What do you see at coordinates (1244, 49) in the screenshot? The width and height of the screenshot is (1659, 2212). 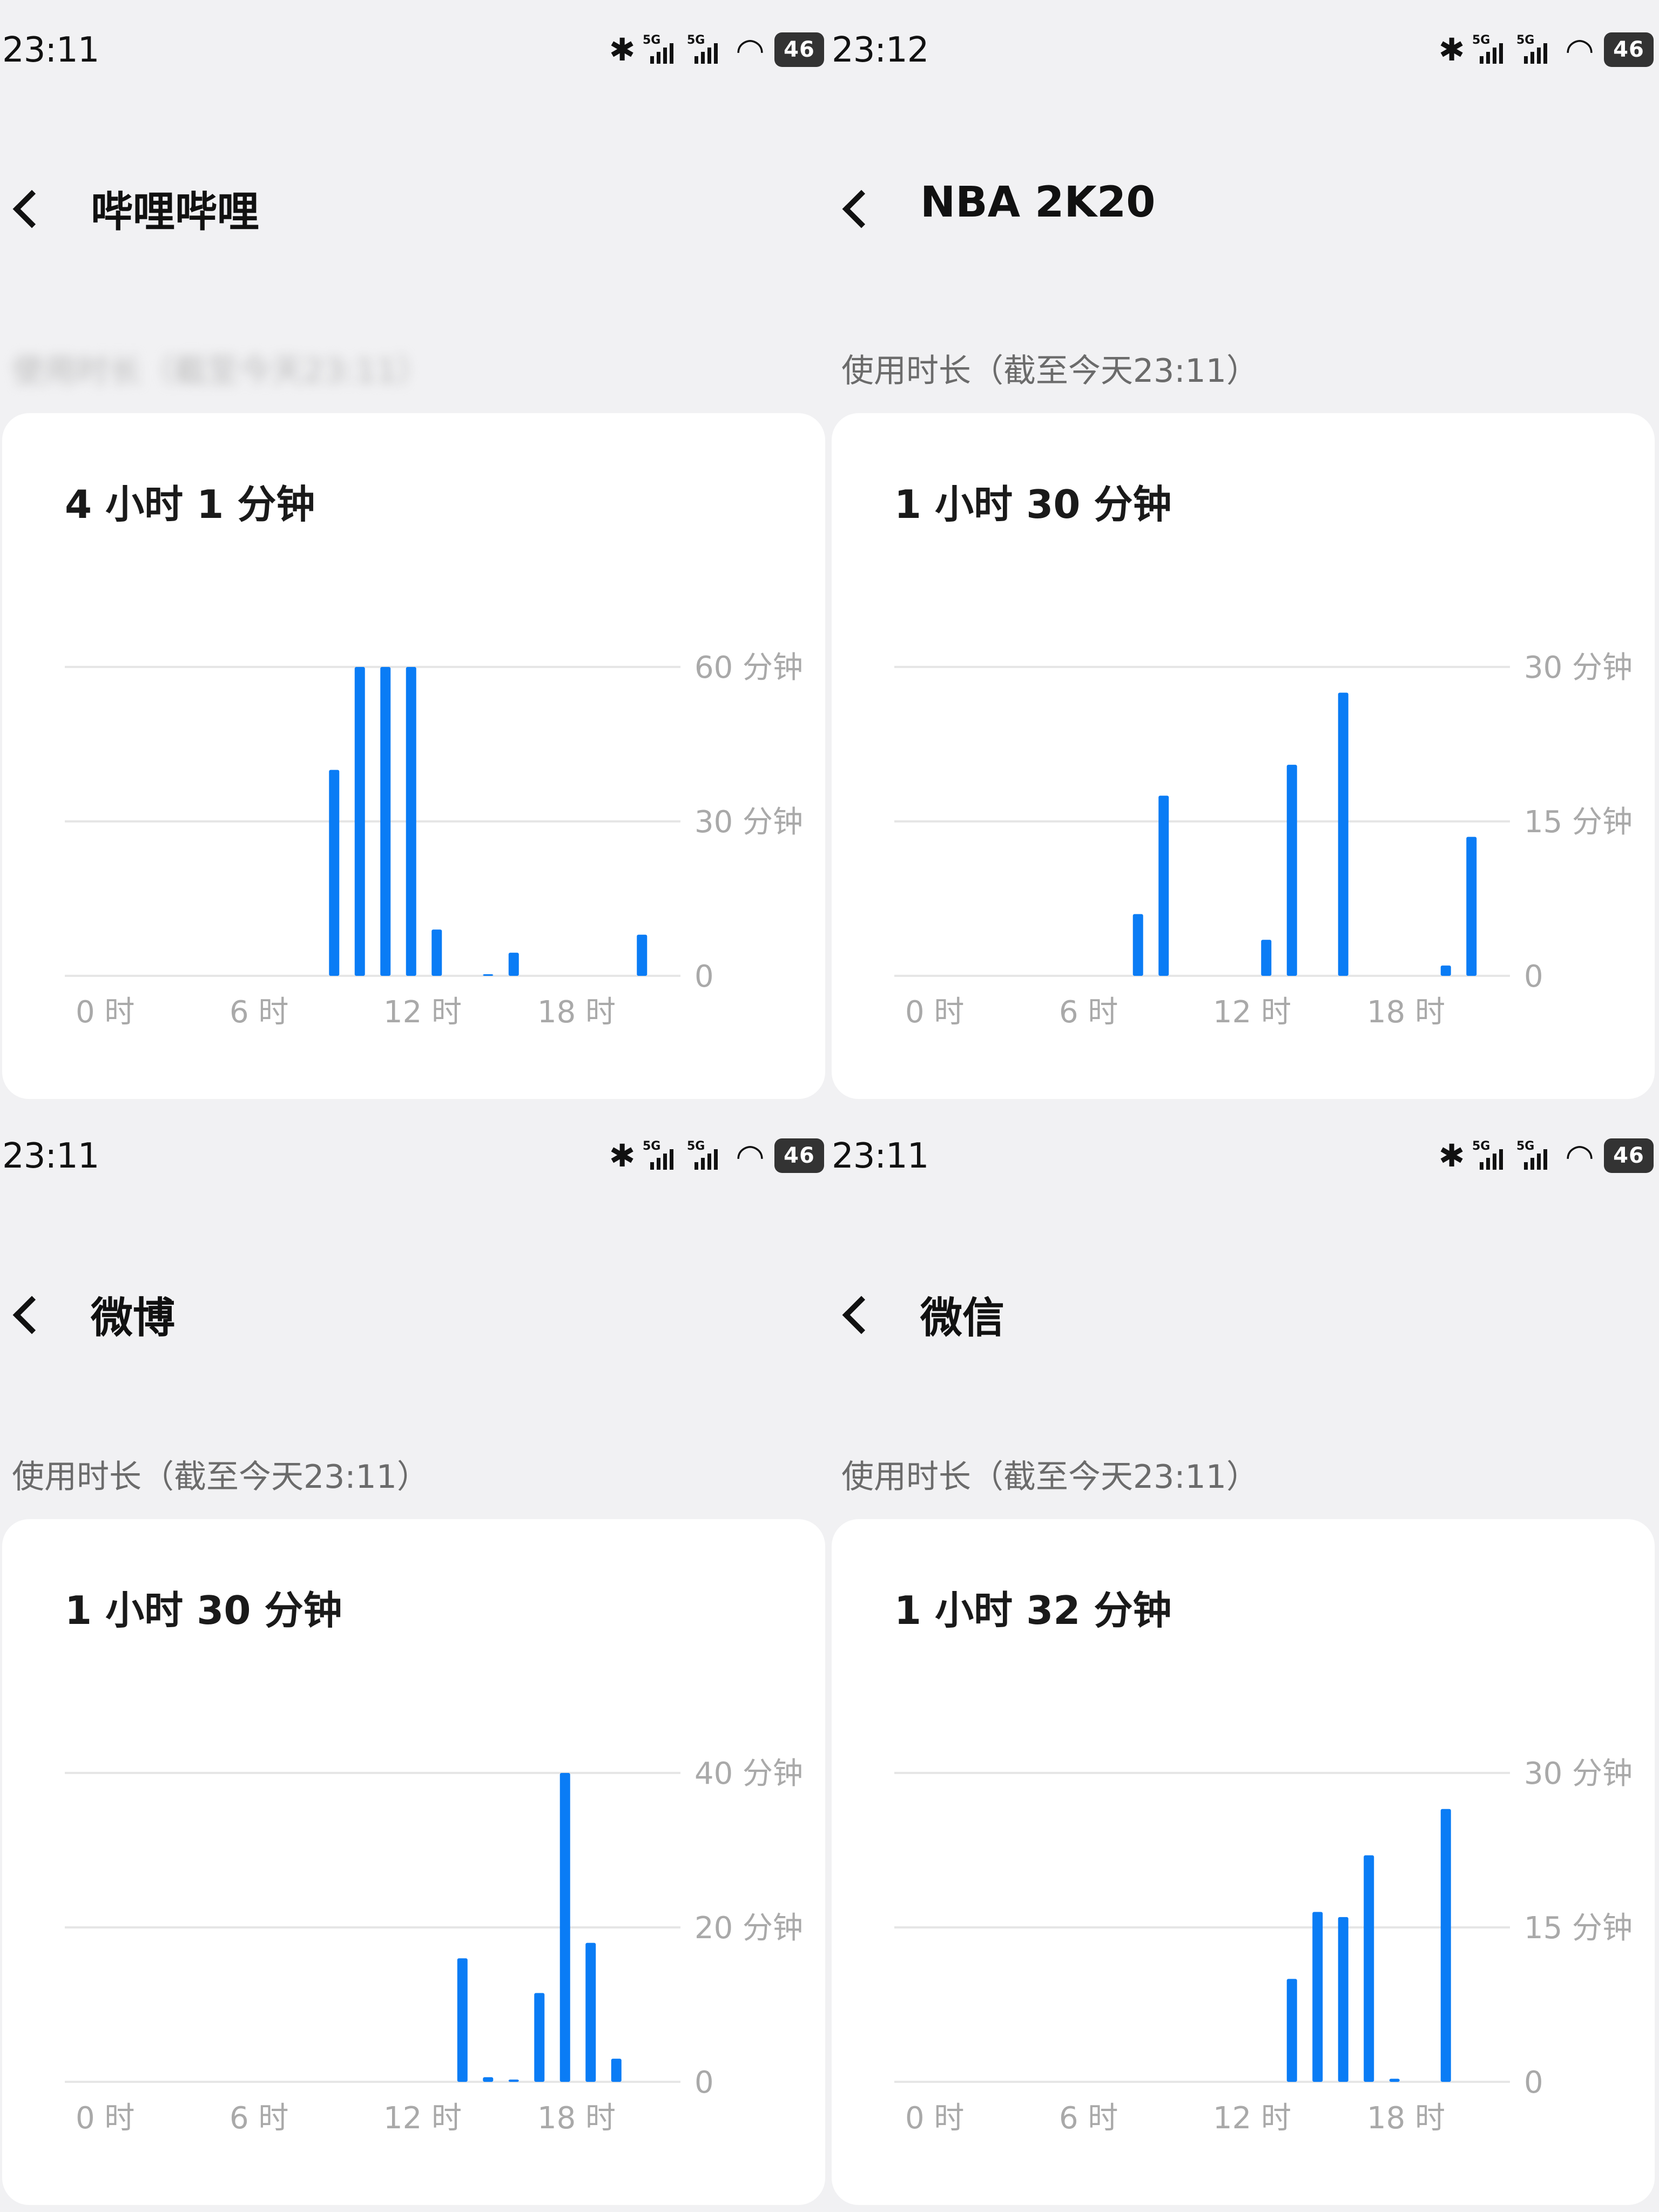 I see `status-bar: 23:12 ✱ 5G 5G ◠ 46` at bounding box center [1244, 49].